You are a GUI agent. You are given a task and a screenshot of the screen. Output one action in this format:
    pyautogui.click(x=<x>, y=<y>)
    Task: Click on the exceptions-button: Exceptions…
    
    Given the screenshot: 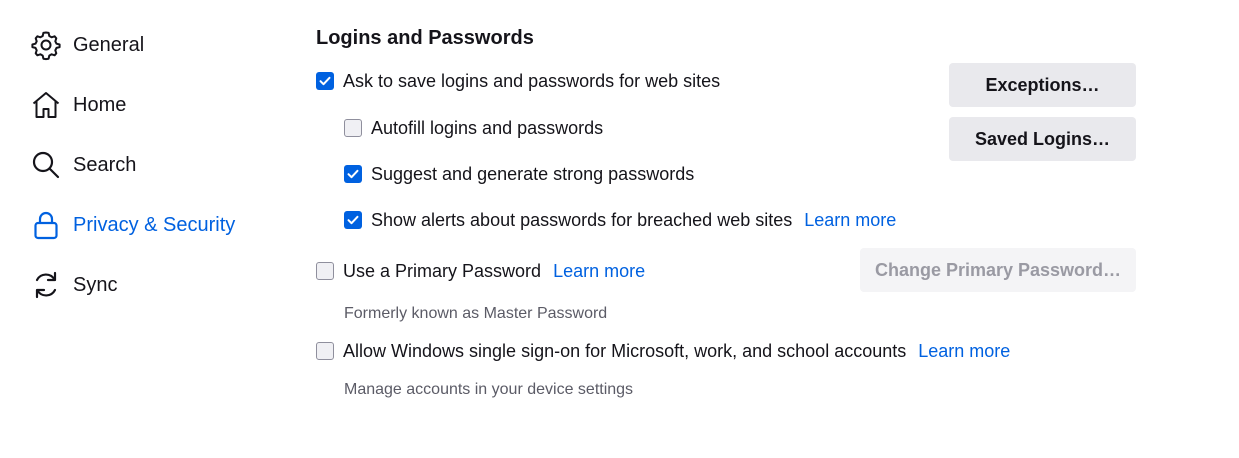 What is the action you would take?
    pyautogui.click(x=1042, y=85)
    